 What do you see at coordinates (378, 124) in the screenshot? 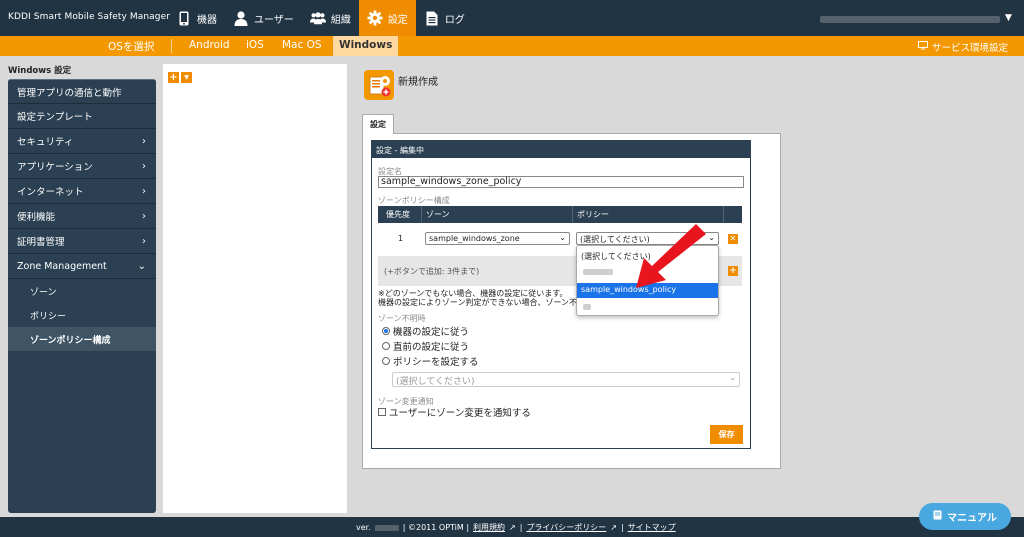
I see `tab-settings: 設定` at bounding box center [378, 124].